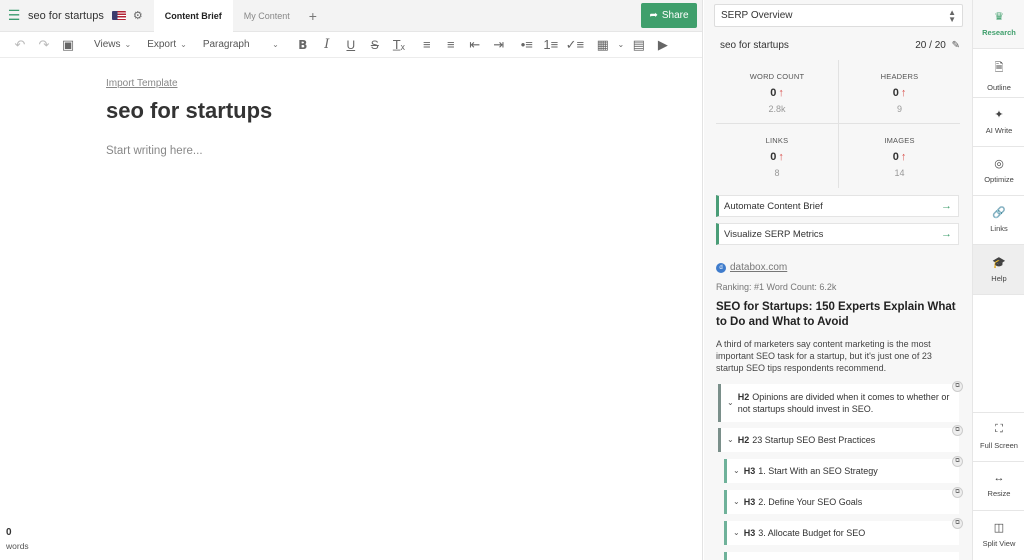 The height and width of the screenshot is (560, 1024). I want to click on align-center-icon: ≡, so click(451, 45).